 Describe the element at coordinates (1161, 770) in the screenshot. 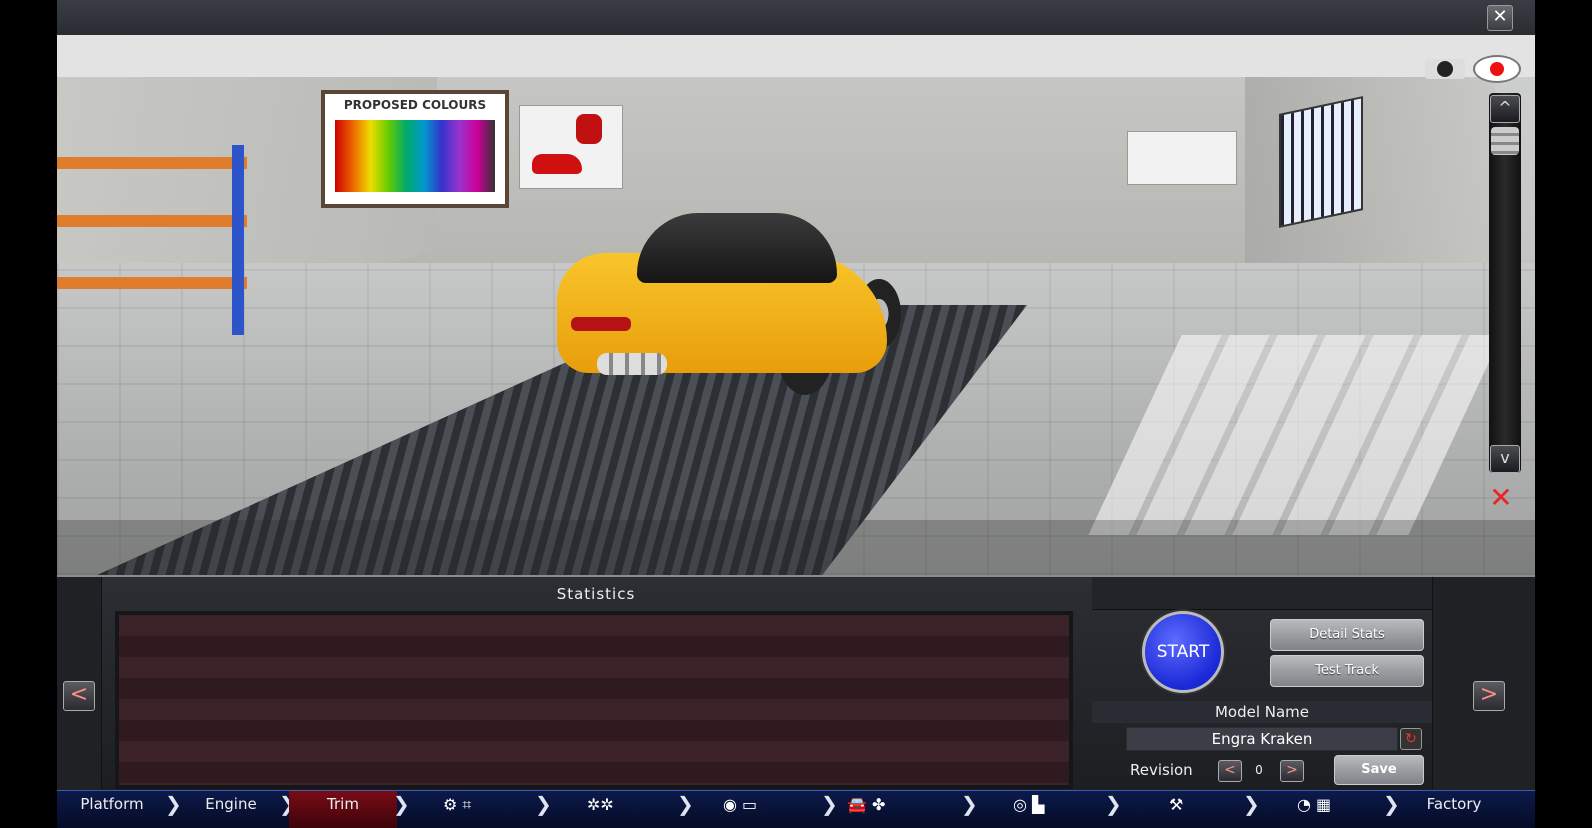

I see `revision-label: Revision` at that location.